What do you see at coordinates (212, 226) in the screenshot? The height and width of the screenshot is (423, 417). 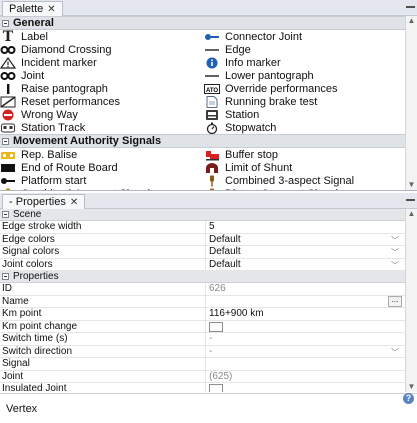 I see `property-value-text: 5` at bounding box center [212, 226].